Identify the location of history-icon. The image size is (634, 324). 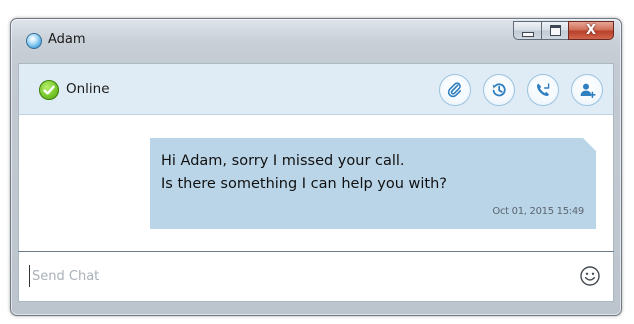
(499, 90).